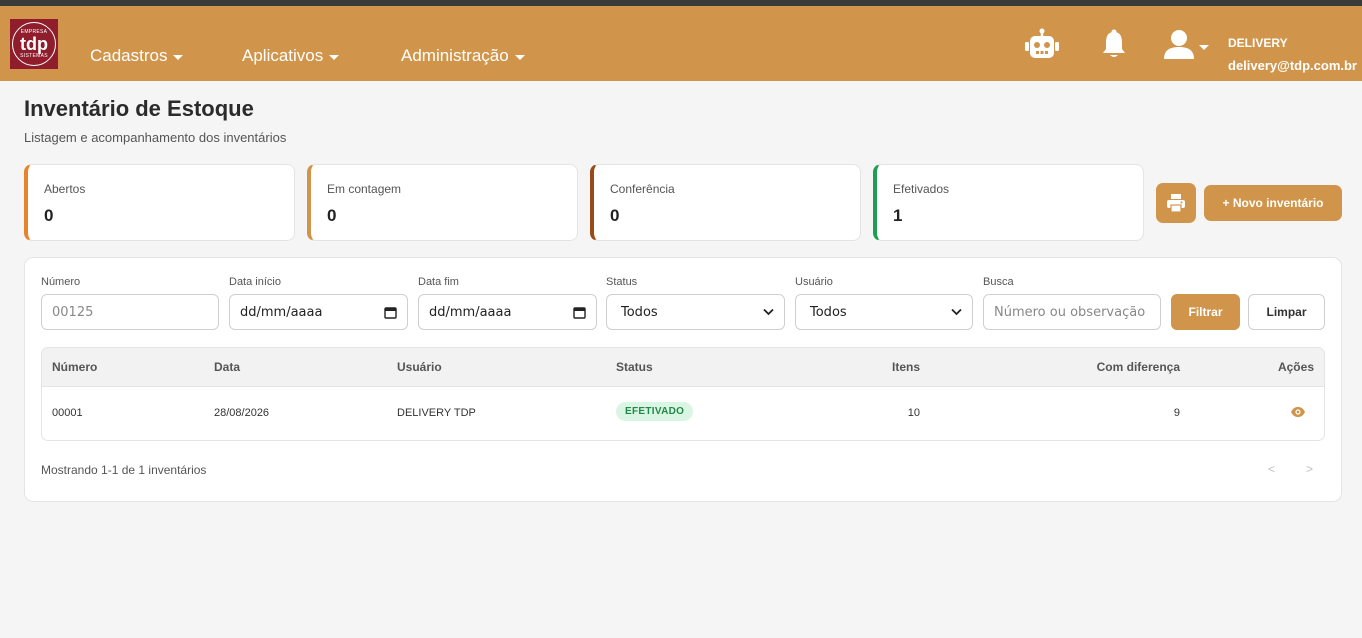 This screenshot has height=638, width=1362. I want to click on brand-logo: EMPRESA tdp SISTEMAS, so click(34, 44).